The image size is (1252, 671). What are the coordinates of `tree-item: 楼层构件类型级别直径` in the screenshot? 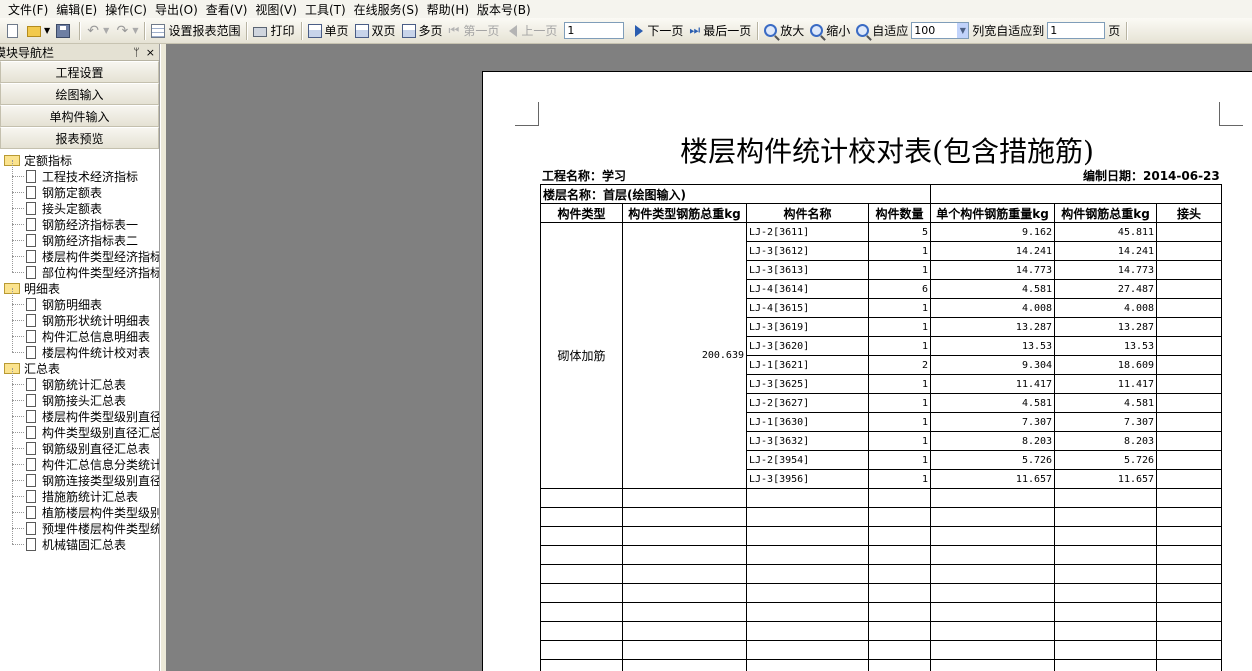 It's located at (79, 412).